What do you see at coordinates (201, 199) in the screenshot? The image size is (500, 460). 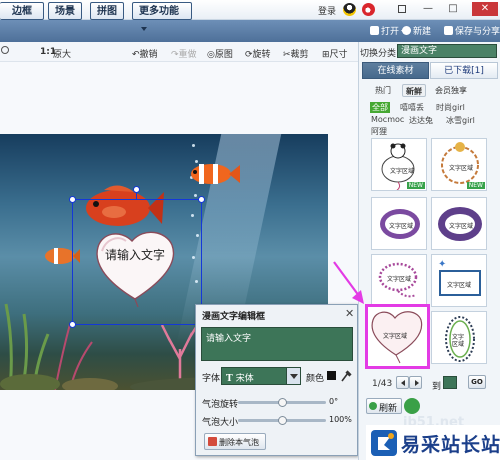 I see `resize-handle-top-right` at bounding box center [201, 199].